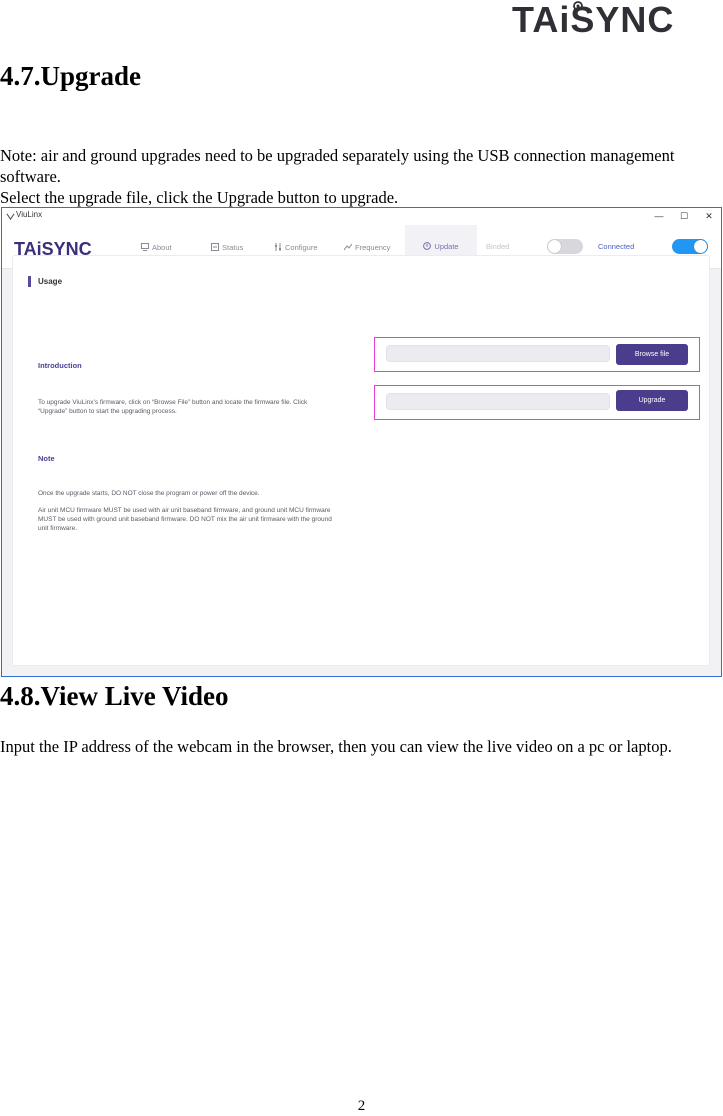  I want to click on tab-about-label: About, so click(162, 247).